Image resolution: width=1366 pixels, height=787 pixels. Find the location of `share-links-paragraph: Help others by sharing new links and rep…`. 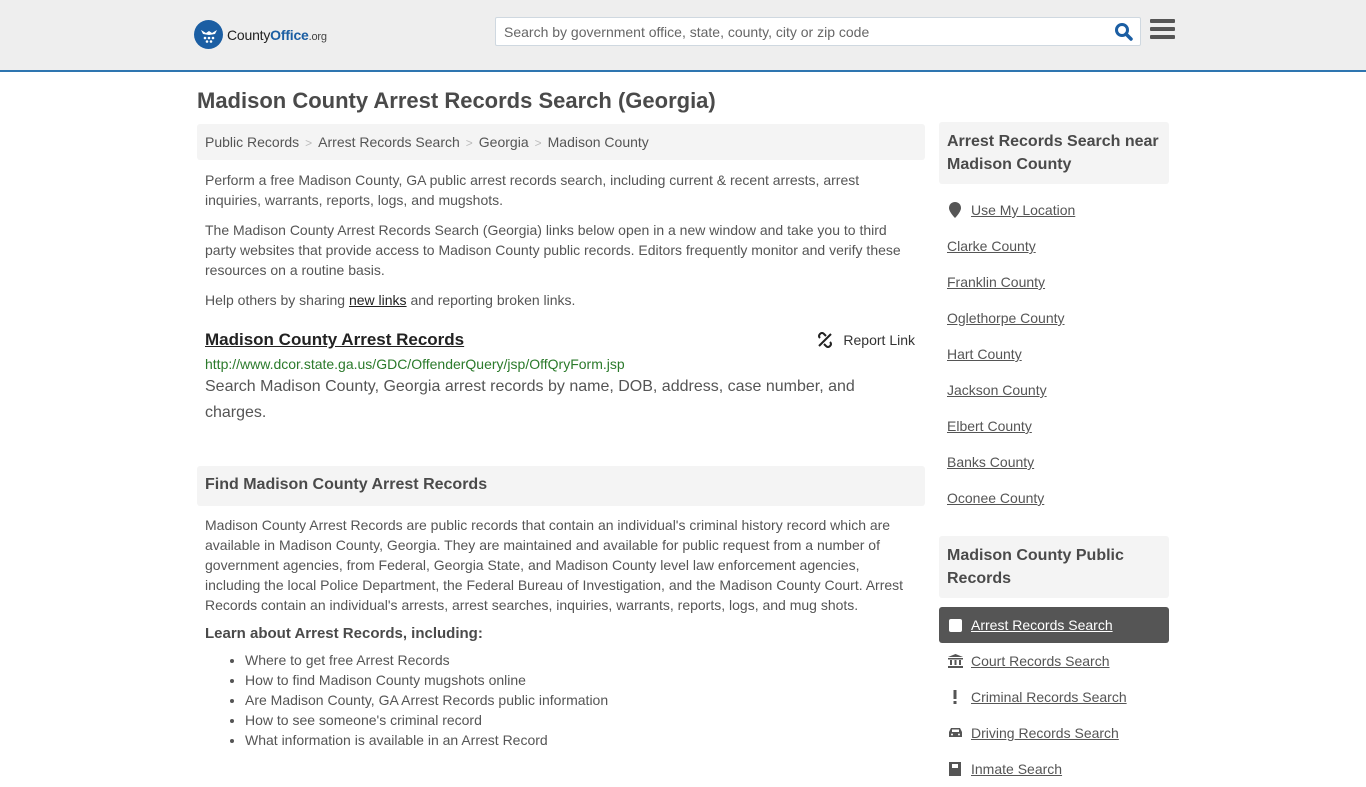

share-links-paragraph: Help others by sharing new links and rep… is located at coordinates (561, 300).